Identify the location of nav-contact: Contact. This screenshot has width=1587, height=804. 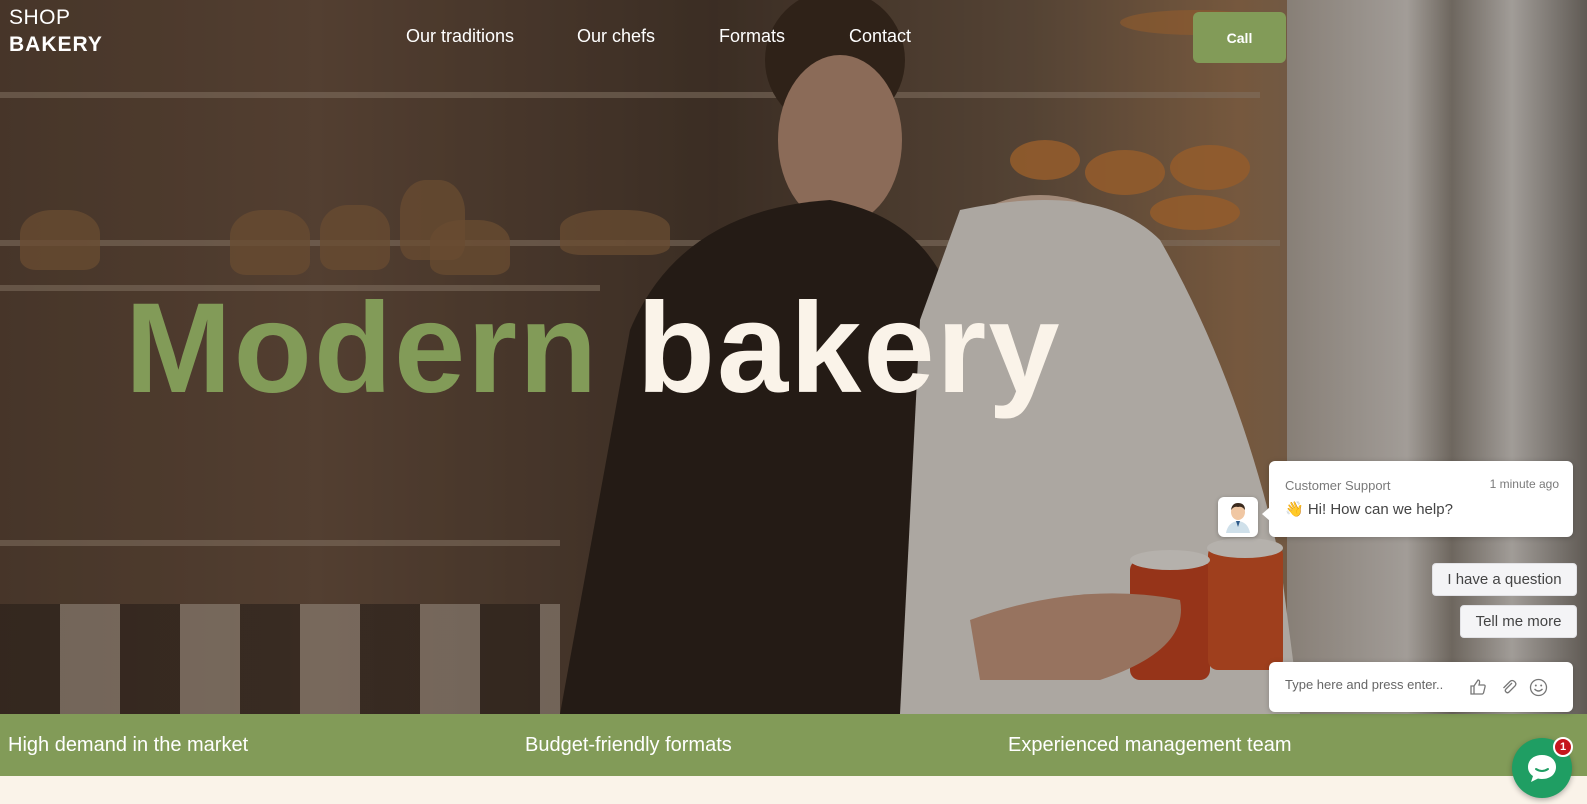
(880, 36).